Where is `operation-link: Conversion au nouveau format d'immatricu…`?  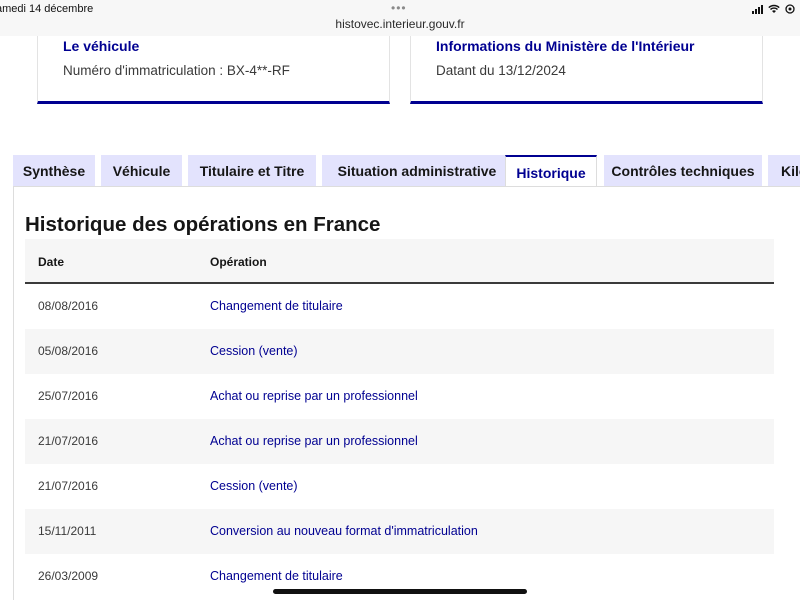
operation-link: Conversion au nouveau format d'immatricu… is located at coordinates (344, 531).